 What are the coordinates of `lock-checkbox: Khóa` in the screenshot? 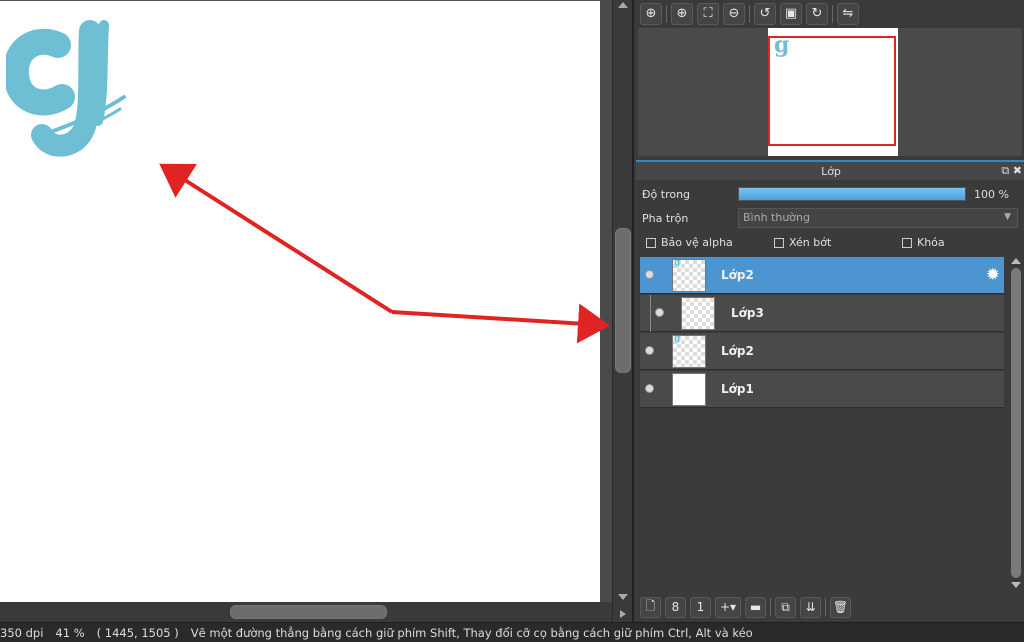 It's located at (923, 242).